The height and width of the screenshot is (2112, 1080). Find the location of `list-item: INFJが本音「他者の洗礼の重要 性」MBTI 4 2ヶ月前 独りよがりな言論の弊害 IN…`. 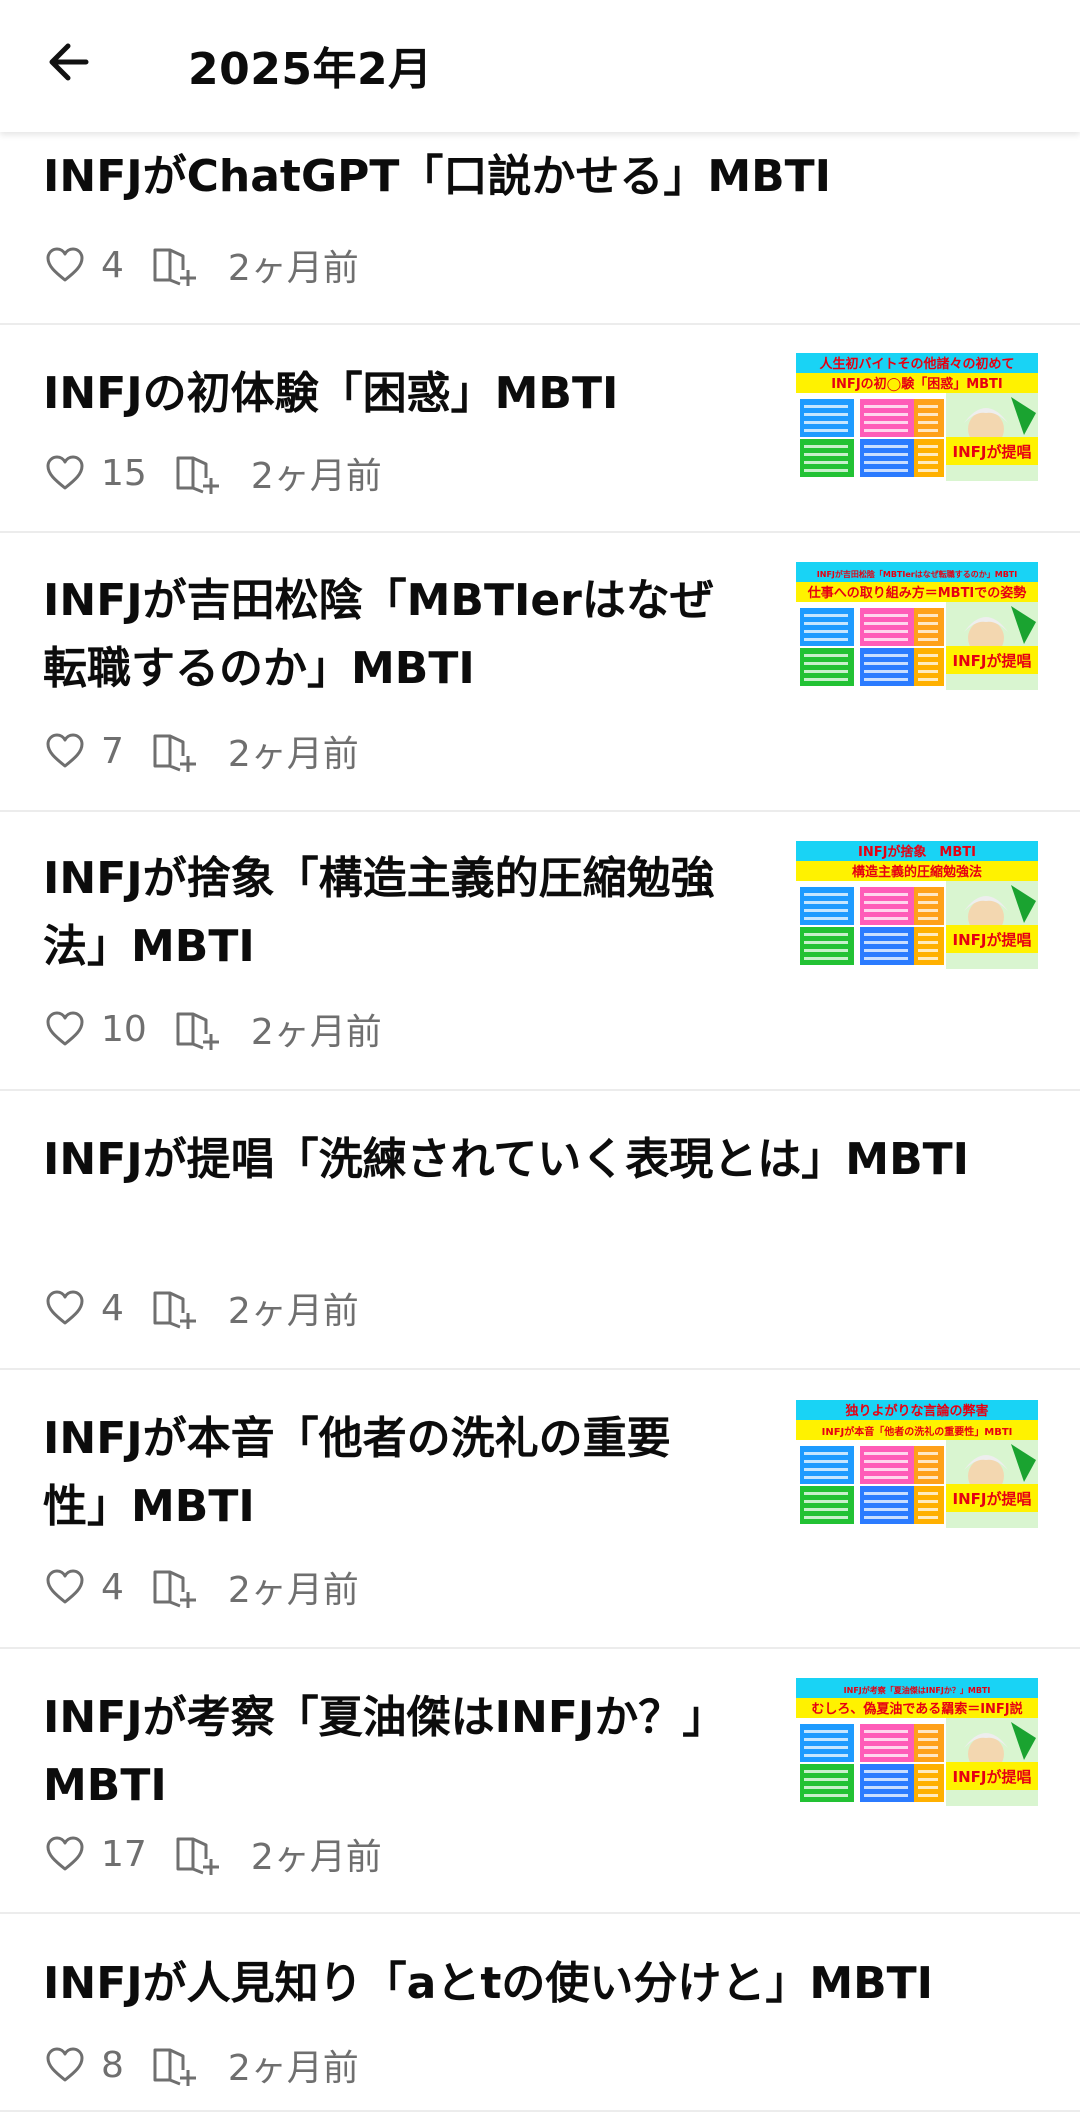

list-item: INFJが本音「他者の洗礼の重要 性」MBTI 4 2ヶ月前 独りよがりな言論の弊害 IN… is located at coordinates (540, 1508).